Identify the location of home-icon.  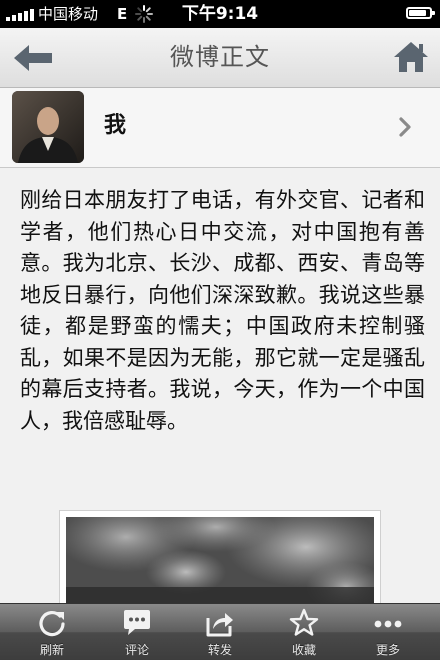
(411, 57).